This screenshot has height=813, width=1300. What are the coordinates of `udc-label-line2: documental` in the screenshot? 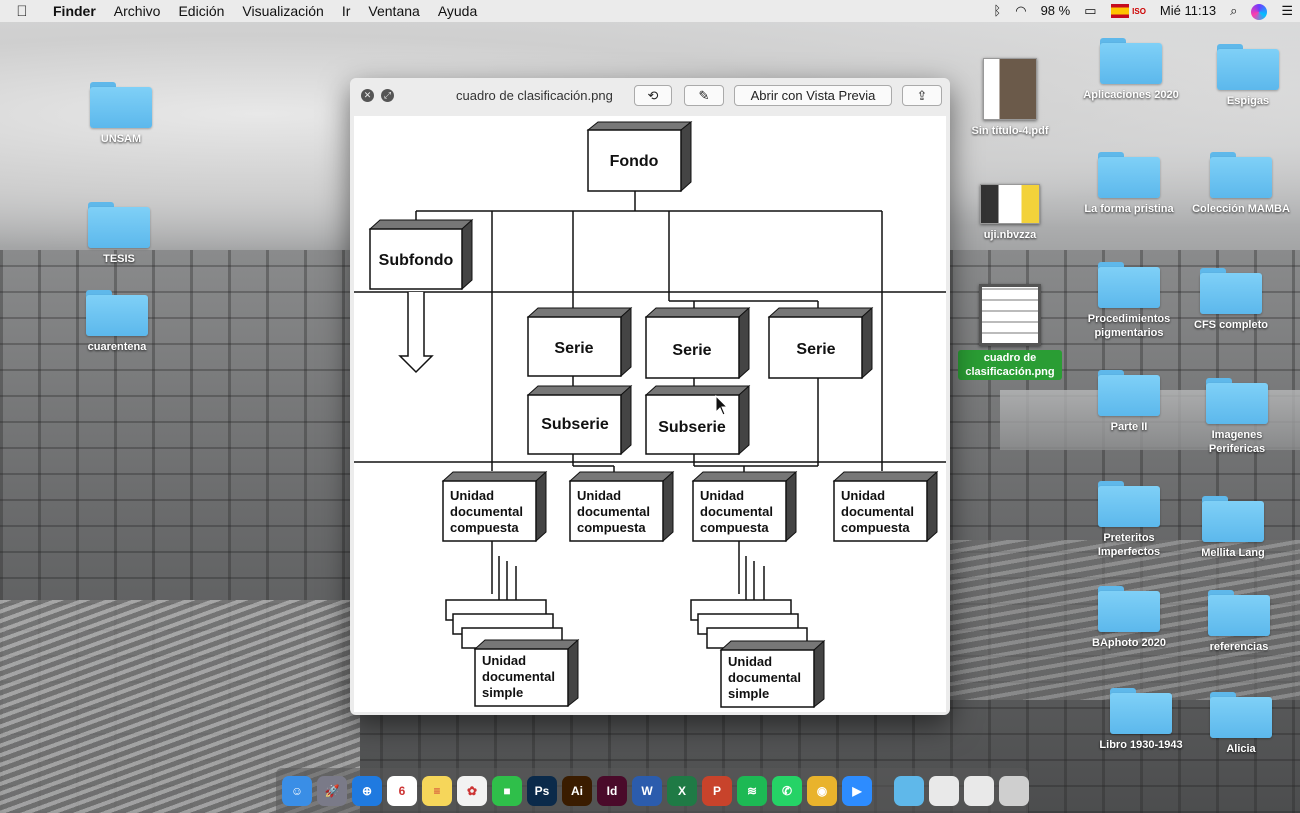 It's located at (486, 511).